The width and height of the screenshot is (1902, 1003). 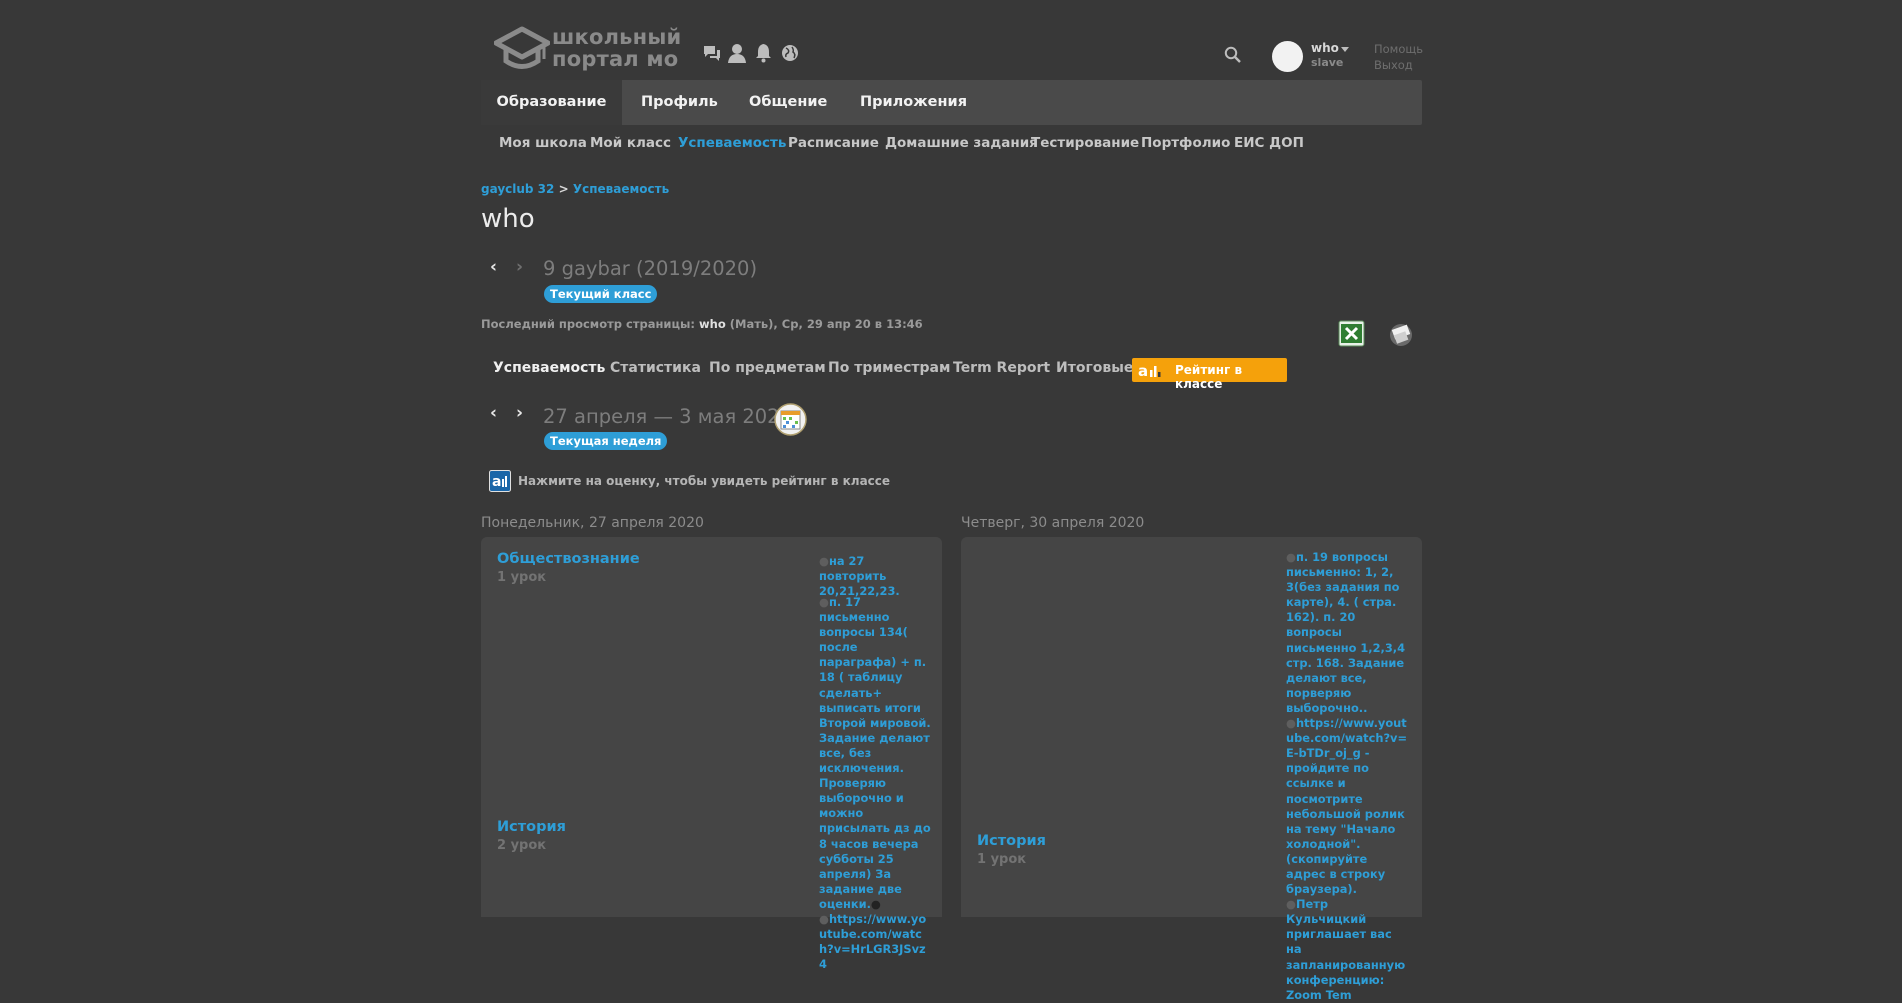 I want to click on logo-line1: школьный, so click(x=617, y=37).